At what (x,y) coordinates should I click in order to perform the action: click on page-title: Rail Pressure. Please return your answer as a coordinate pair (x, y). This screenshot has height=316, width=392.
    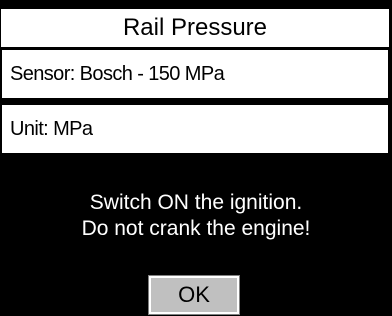
    Looking at the image, I should click on (195, 28).